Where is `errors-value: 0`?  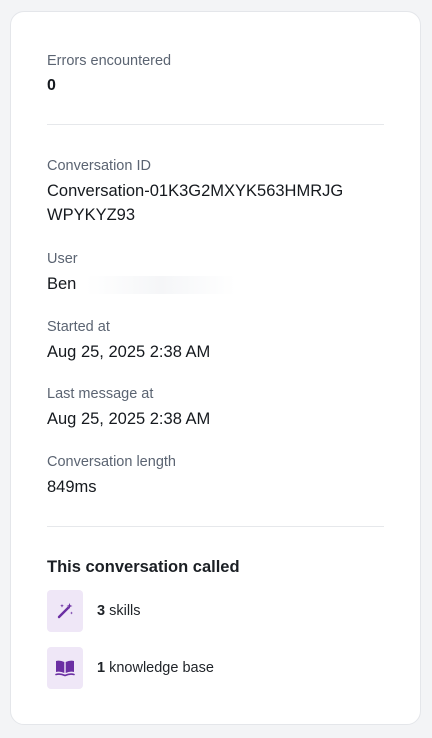 errors-value: 0 is located at coordinates (51, 85).